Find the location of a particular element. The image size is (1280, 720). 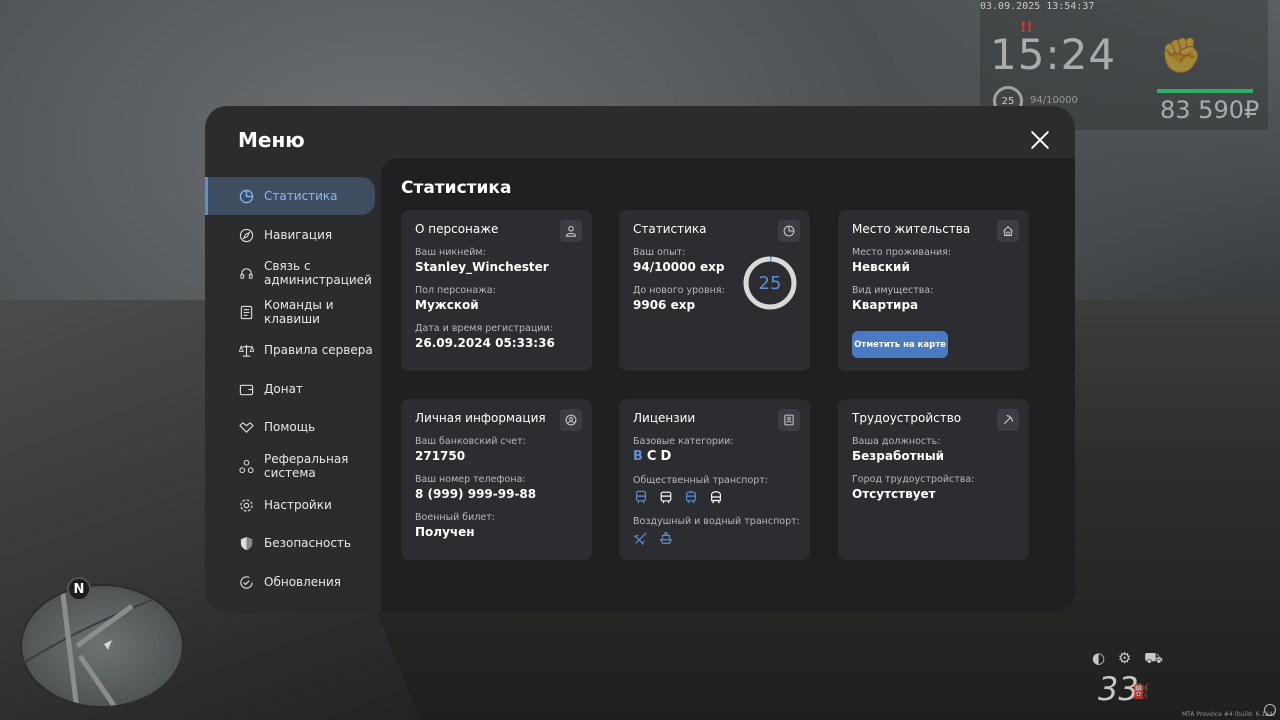

user-icon is located at coordinates (571, 231).